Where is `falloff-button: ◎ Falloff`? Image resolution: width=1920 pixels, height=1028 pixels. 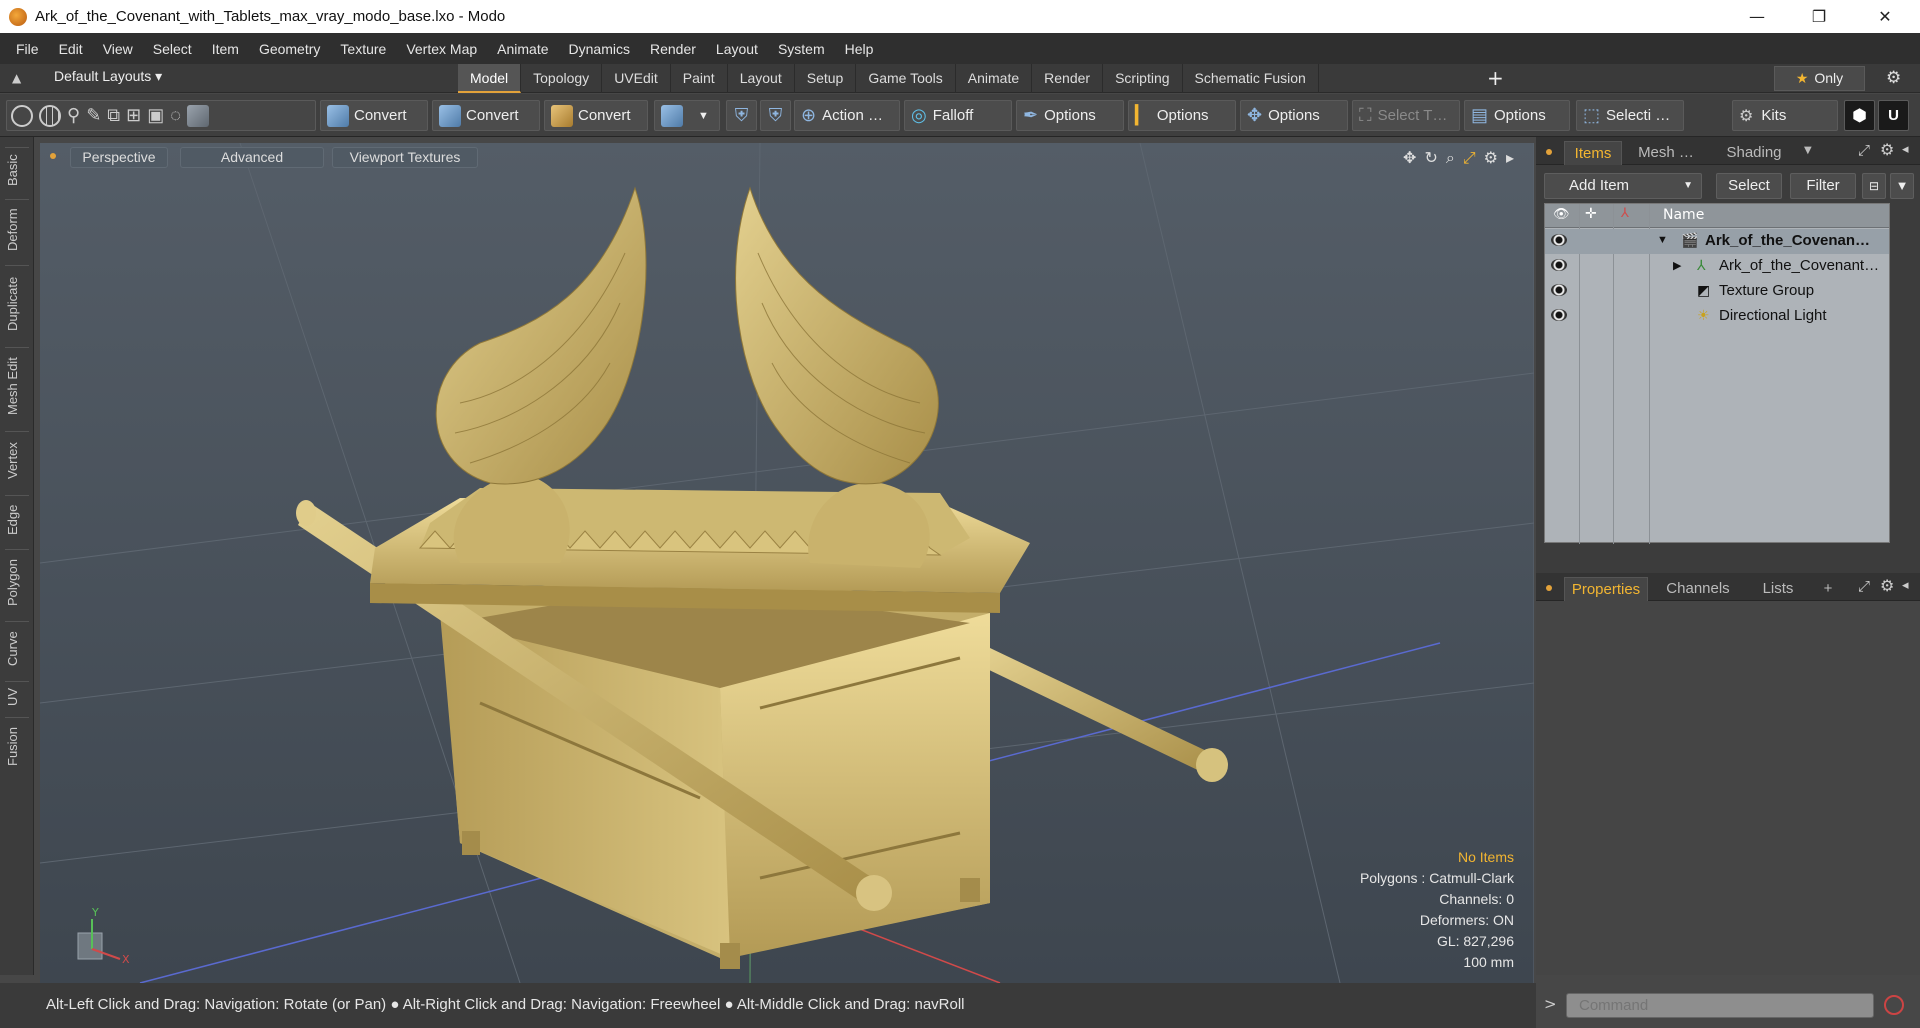
falloff-button: ◎ Falloff is located at coordinates (958, 115).